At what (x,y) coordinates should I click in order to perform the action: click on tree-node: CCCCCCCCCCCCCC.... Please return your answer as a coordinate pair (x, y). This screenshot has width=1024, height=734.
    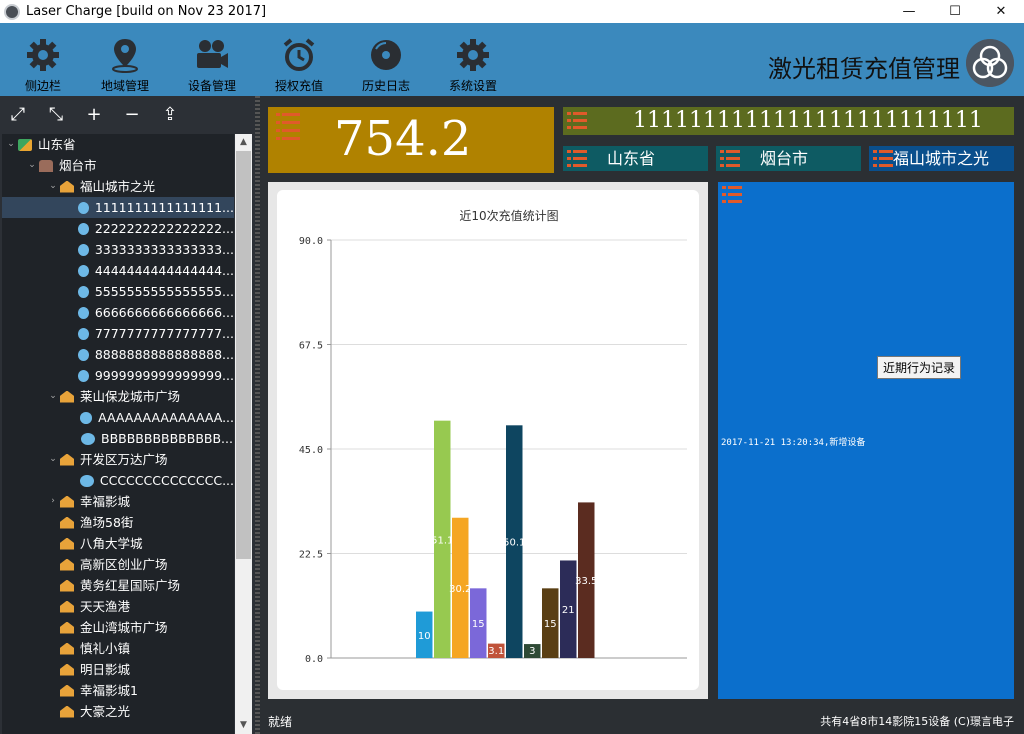
    Looking at the image, I should click on (118, 480).